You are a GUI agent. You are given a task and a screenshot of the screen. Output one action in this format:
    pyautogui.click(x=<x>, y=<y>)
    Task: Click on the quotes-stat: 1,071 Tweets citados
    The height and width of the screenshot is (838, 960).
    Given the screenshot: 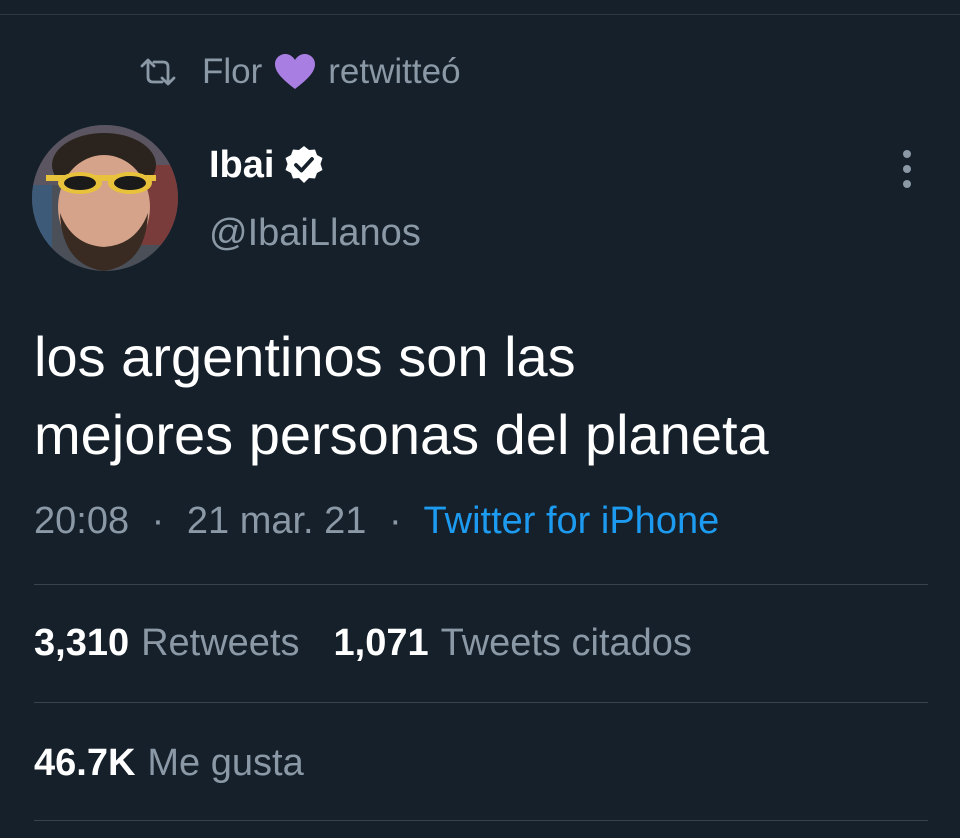 What is the action you would take?
    pyautogui.click(x=513, y=643)
    